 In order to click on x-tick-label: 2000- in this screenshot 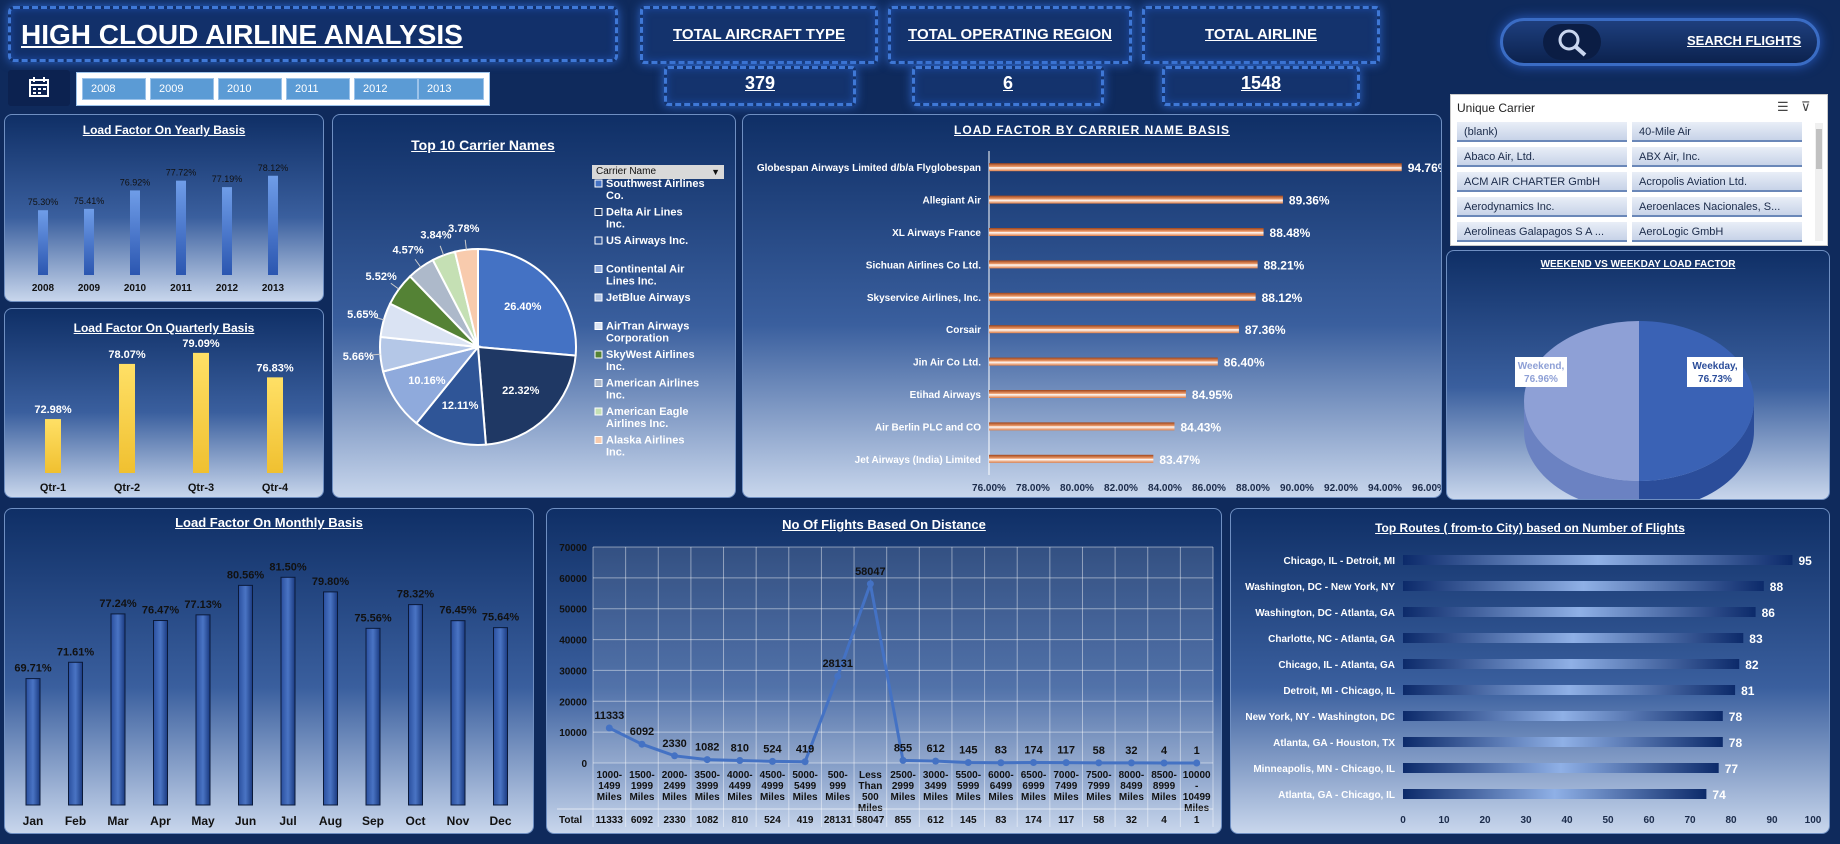, I will do `click(675, 775)`.